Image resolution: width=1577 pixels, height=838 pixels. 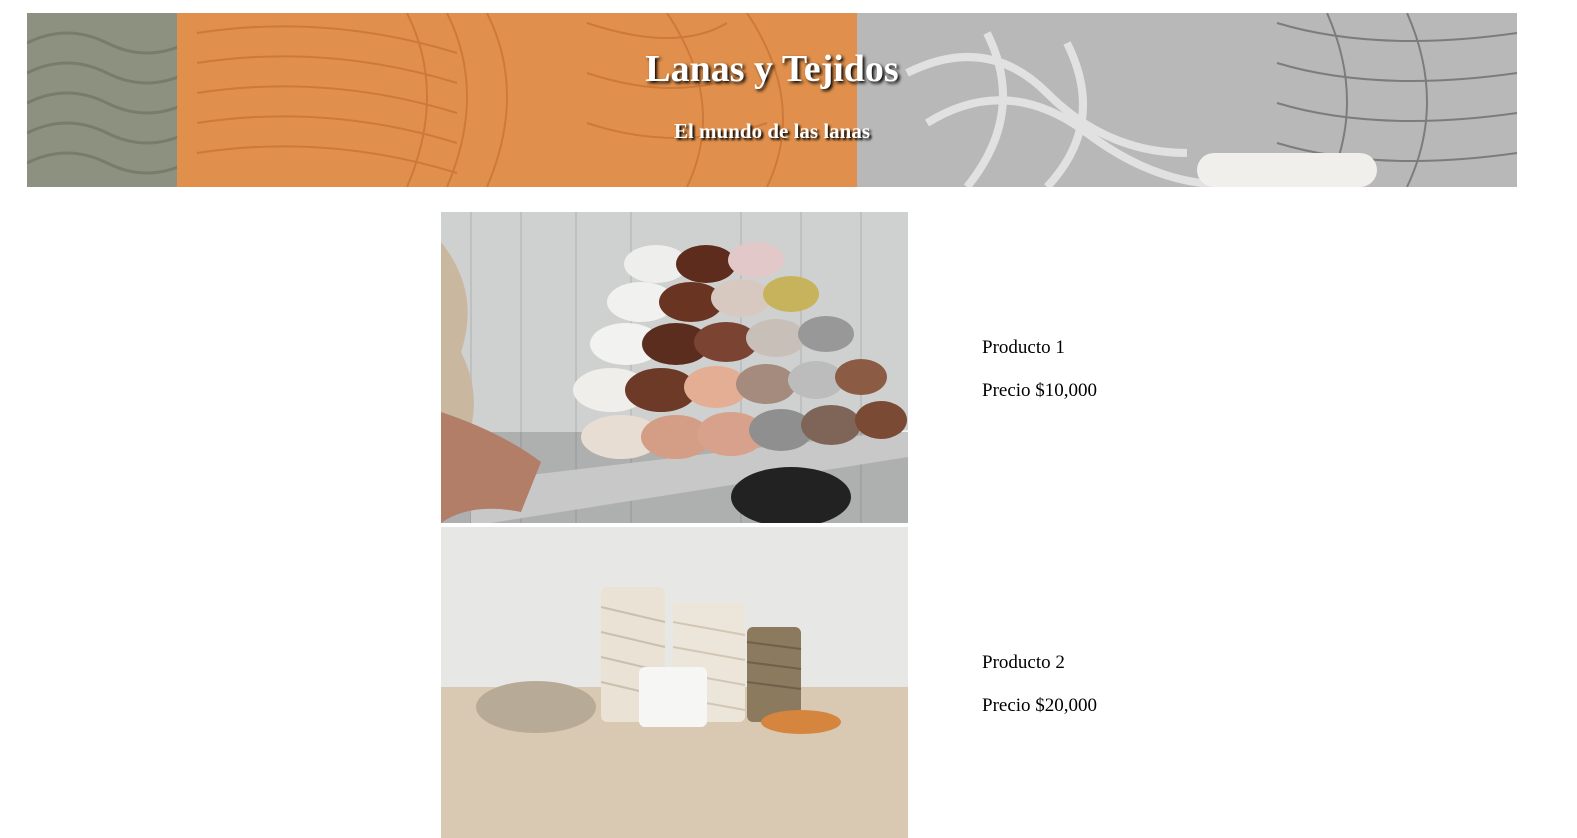 What do you see at coordinates (1023, 347) in the screenshot?
I see `product-1-name: Producto 1` at bounding box center [1023, 347].